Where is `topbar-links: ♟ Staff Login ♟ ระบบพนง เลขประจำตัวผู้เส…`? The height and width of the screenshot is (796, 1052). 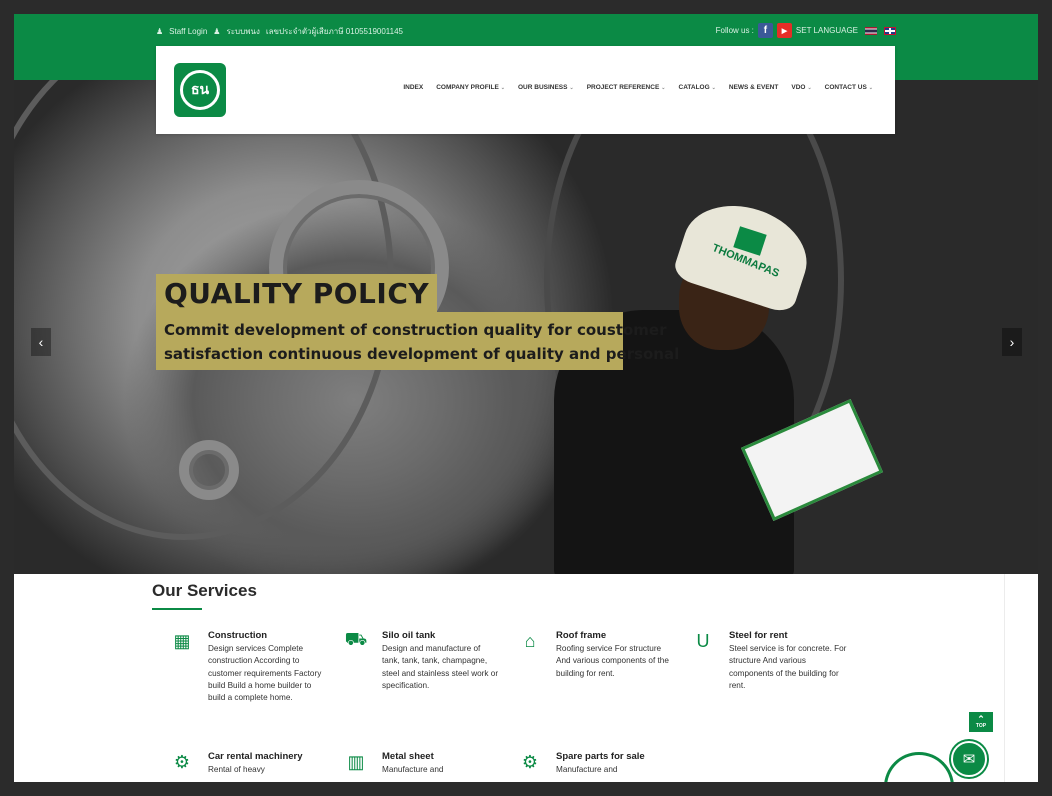 topbar-links: ♟ Staff Login ♟ ระบบพนง เลขประจำตัวผู้เส… is located at coordinates (279, 31).